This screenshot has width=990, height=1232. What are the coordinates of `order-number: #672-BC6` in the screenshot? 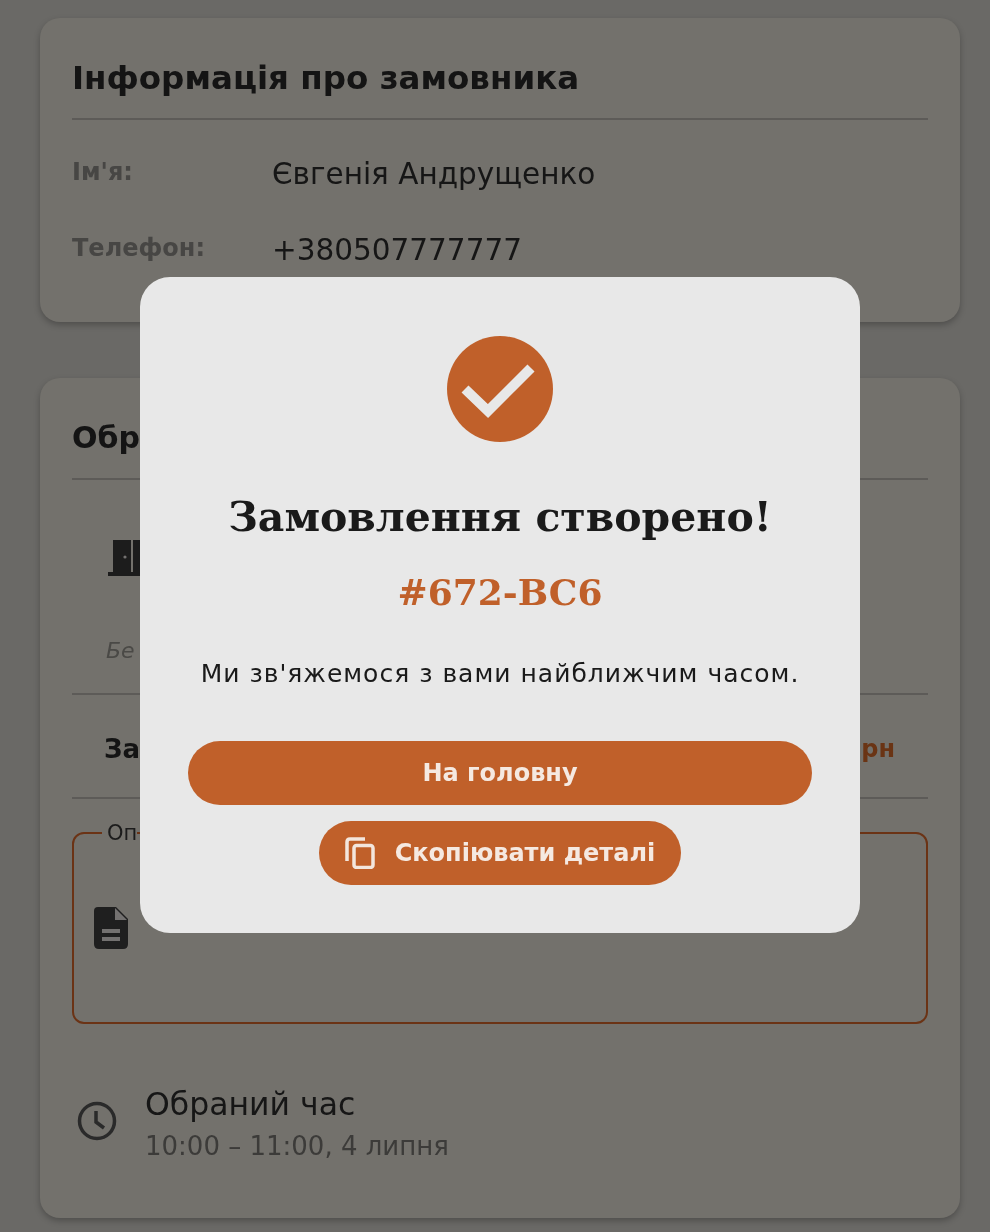 It's located at (500, 592).